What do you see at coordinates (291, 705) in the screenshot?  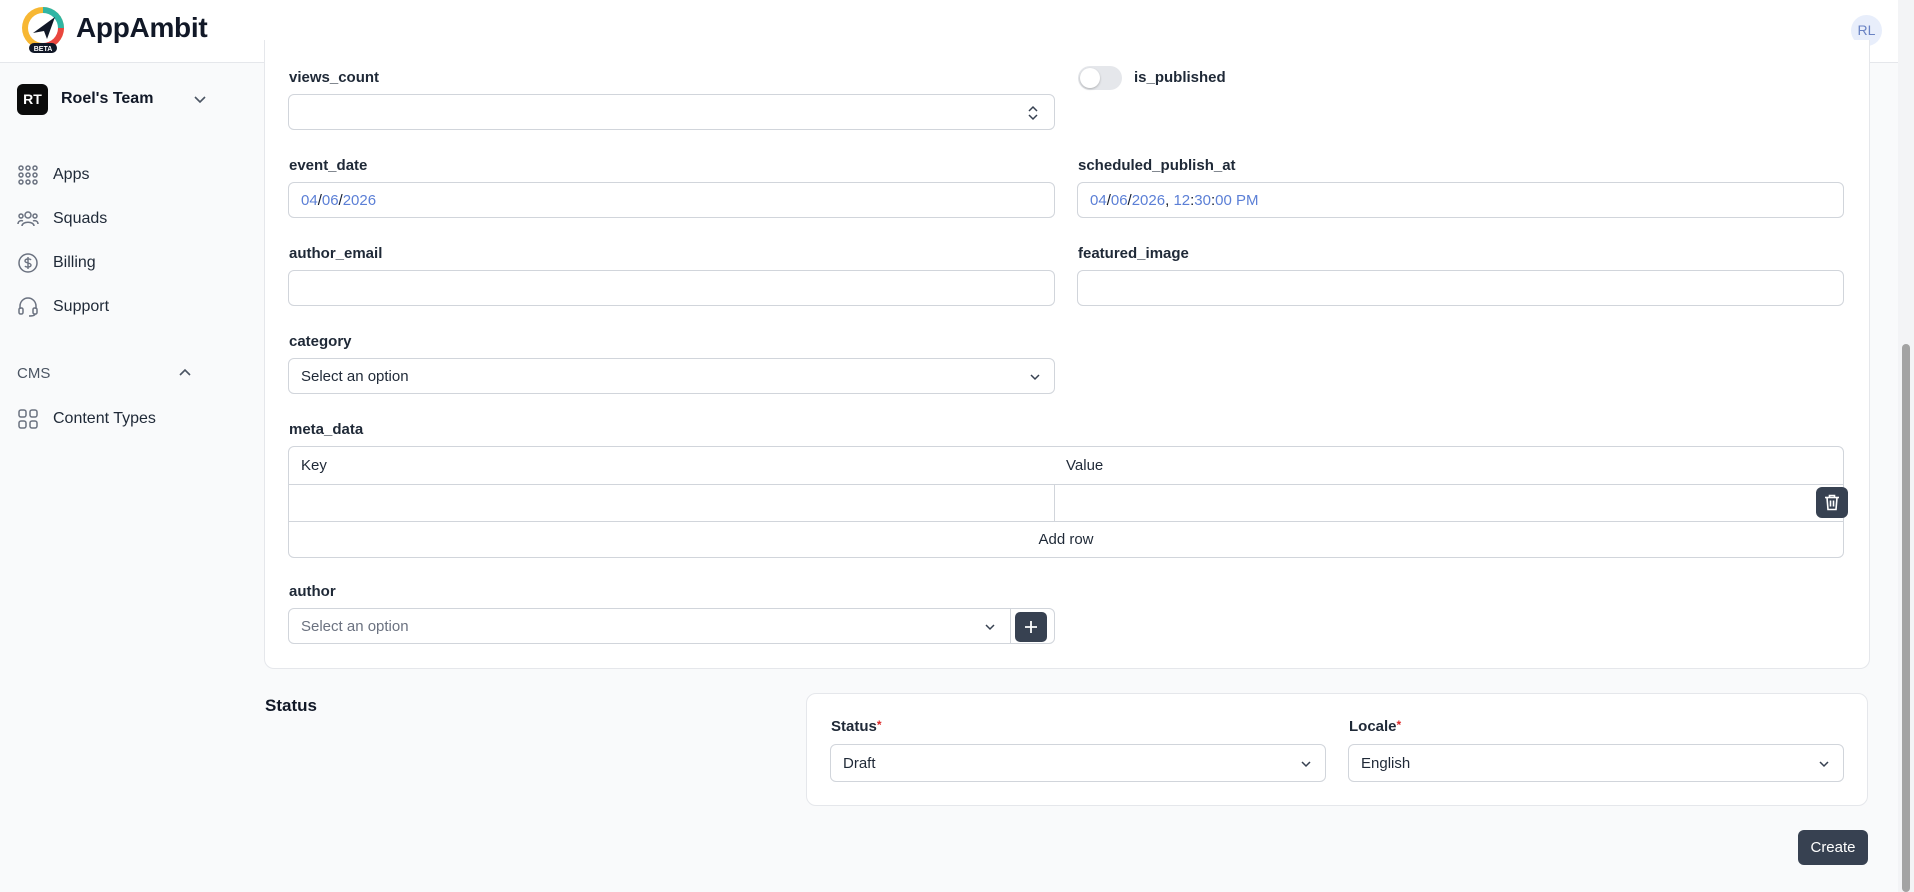 I see `status-section-heading: Status` at bounding box center [291, 705].